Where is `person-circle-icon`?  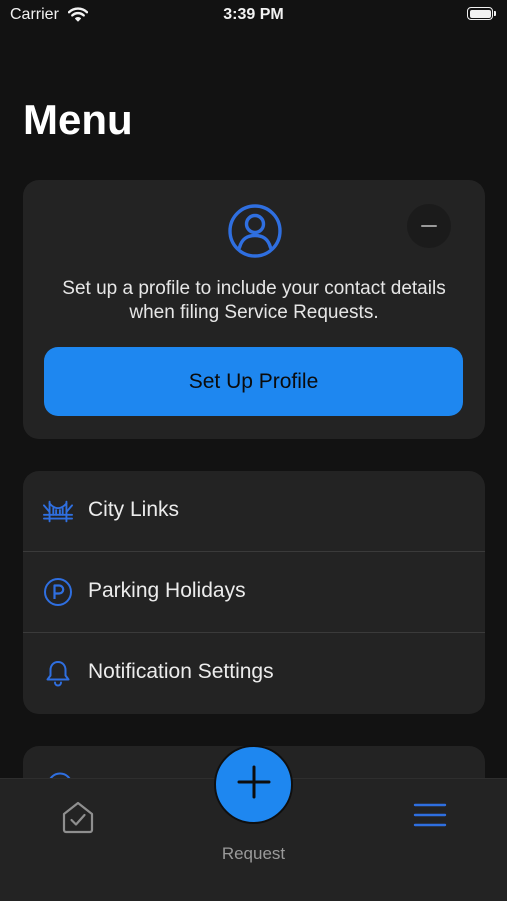 person-circle-icon is located at coordinates (255, 233).